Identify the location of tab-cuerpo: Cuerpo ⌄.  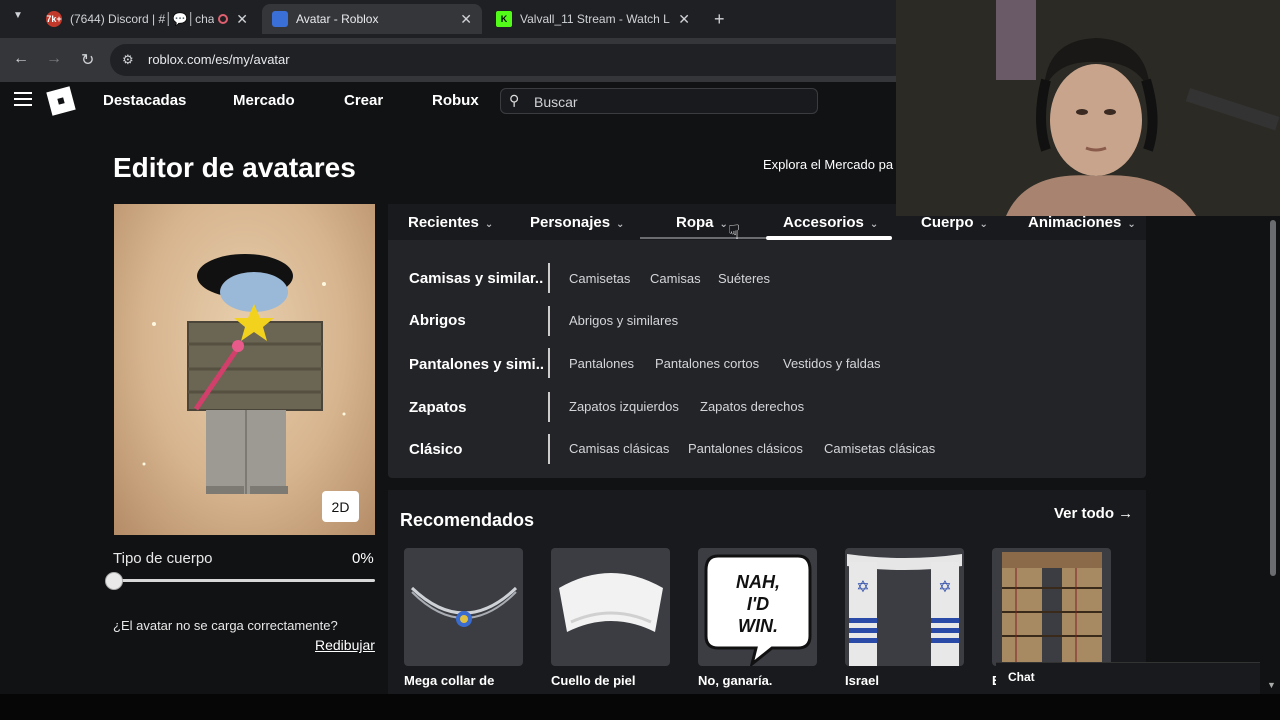
(954, 222).